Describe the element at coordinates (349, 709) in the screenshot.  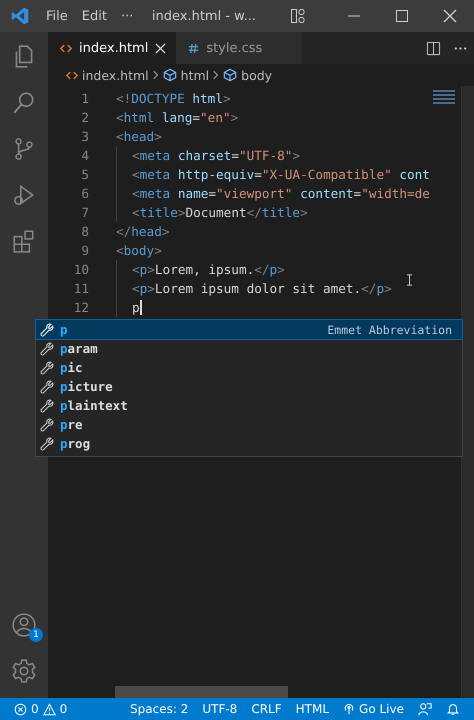
I see `broadcast-icon` at that location.